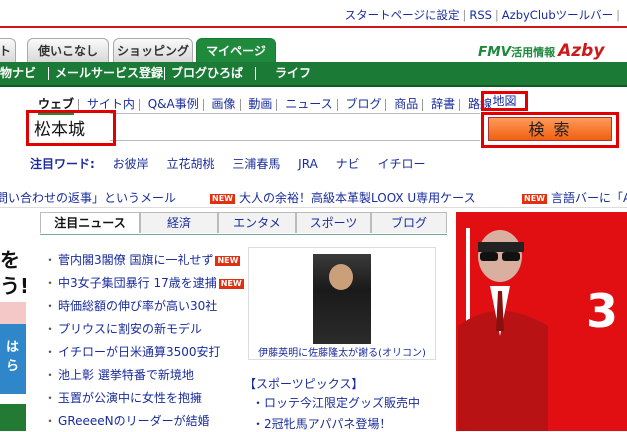  Describe the element at coordinates (90, 222) in the screenshot. I see `tab-featured-news: 注目ニュース` at that location.